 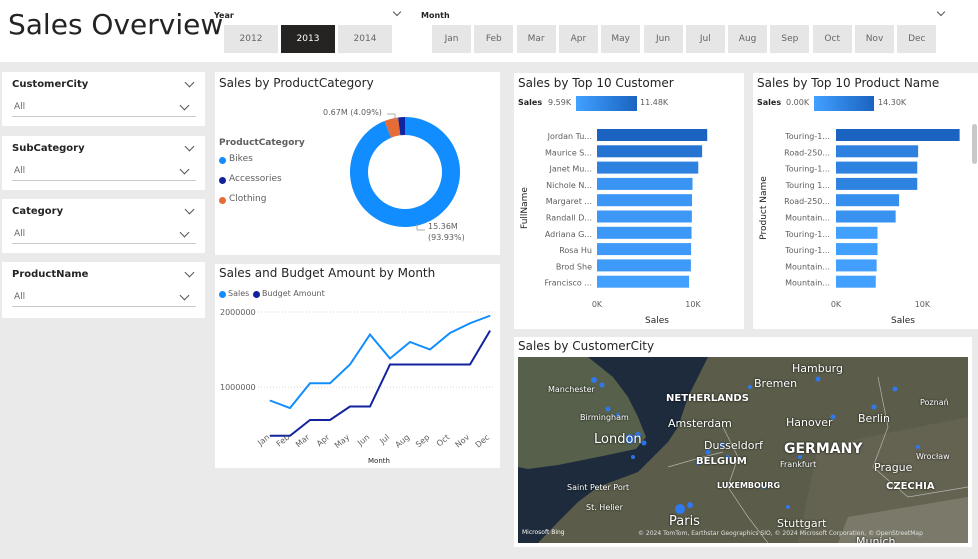 I want to click on month-button-mar: Mar, so click(x=536, y=39).